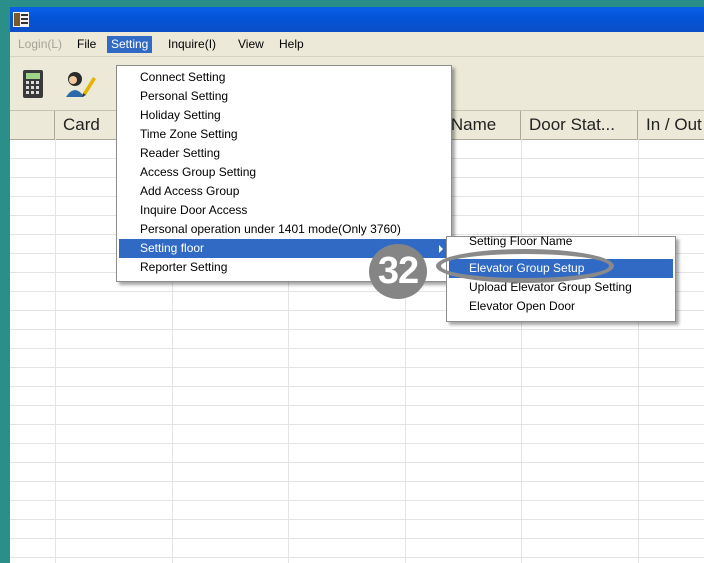 The height and width of the screenshot is (563, 704). I want to click on column-header-select, so click(32, 125).